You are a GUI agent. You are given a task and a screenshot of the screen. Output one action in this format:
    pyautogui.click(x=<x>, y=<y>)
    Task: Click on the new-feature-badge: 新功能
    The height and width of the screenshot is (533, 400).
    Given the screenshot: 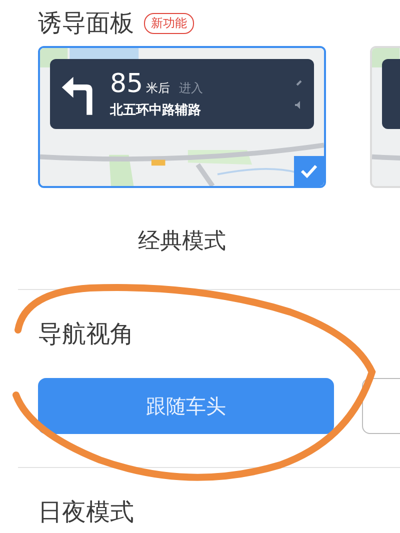 What is the action you would take?
    pyautogui.click(x=169, y=23)
    